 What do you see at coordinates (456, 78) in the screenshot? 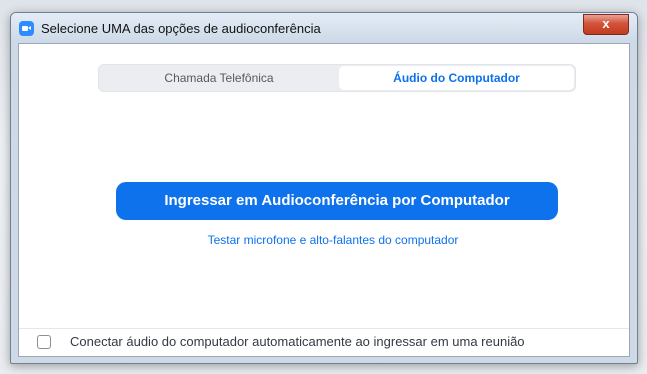
I see `tab-computer-audio: Áudio do Computador` at bounding box center [456, 78].